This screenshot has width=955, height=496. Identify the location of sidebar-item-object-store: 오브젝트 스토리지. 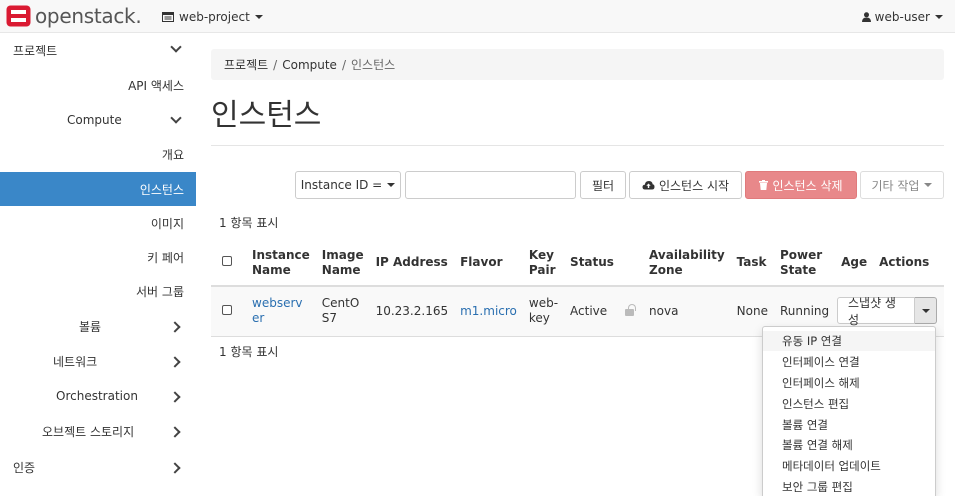
(98, 431).